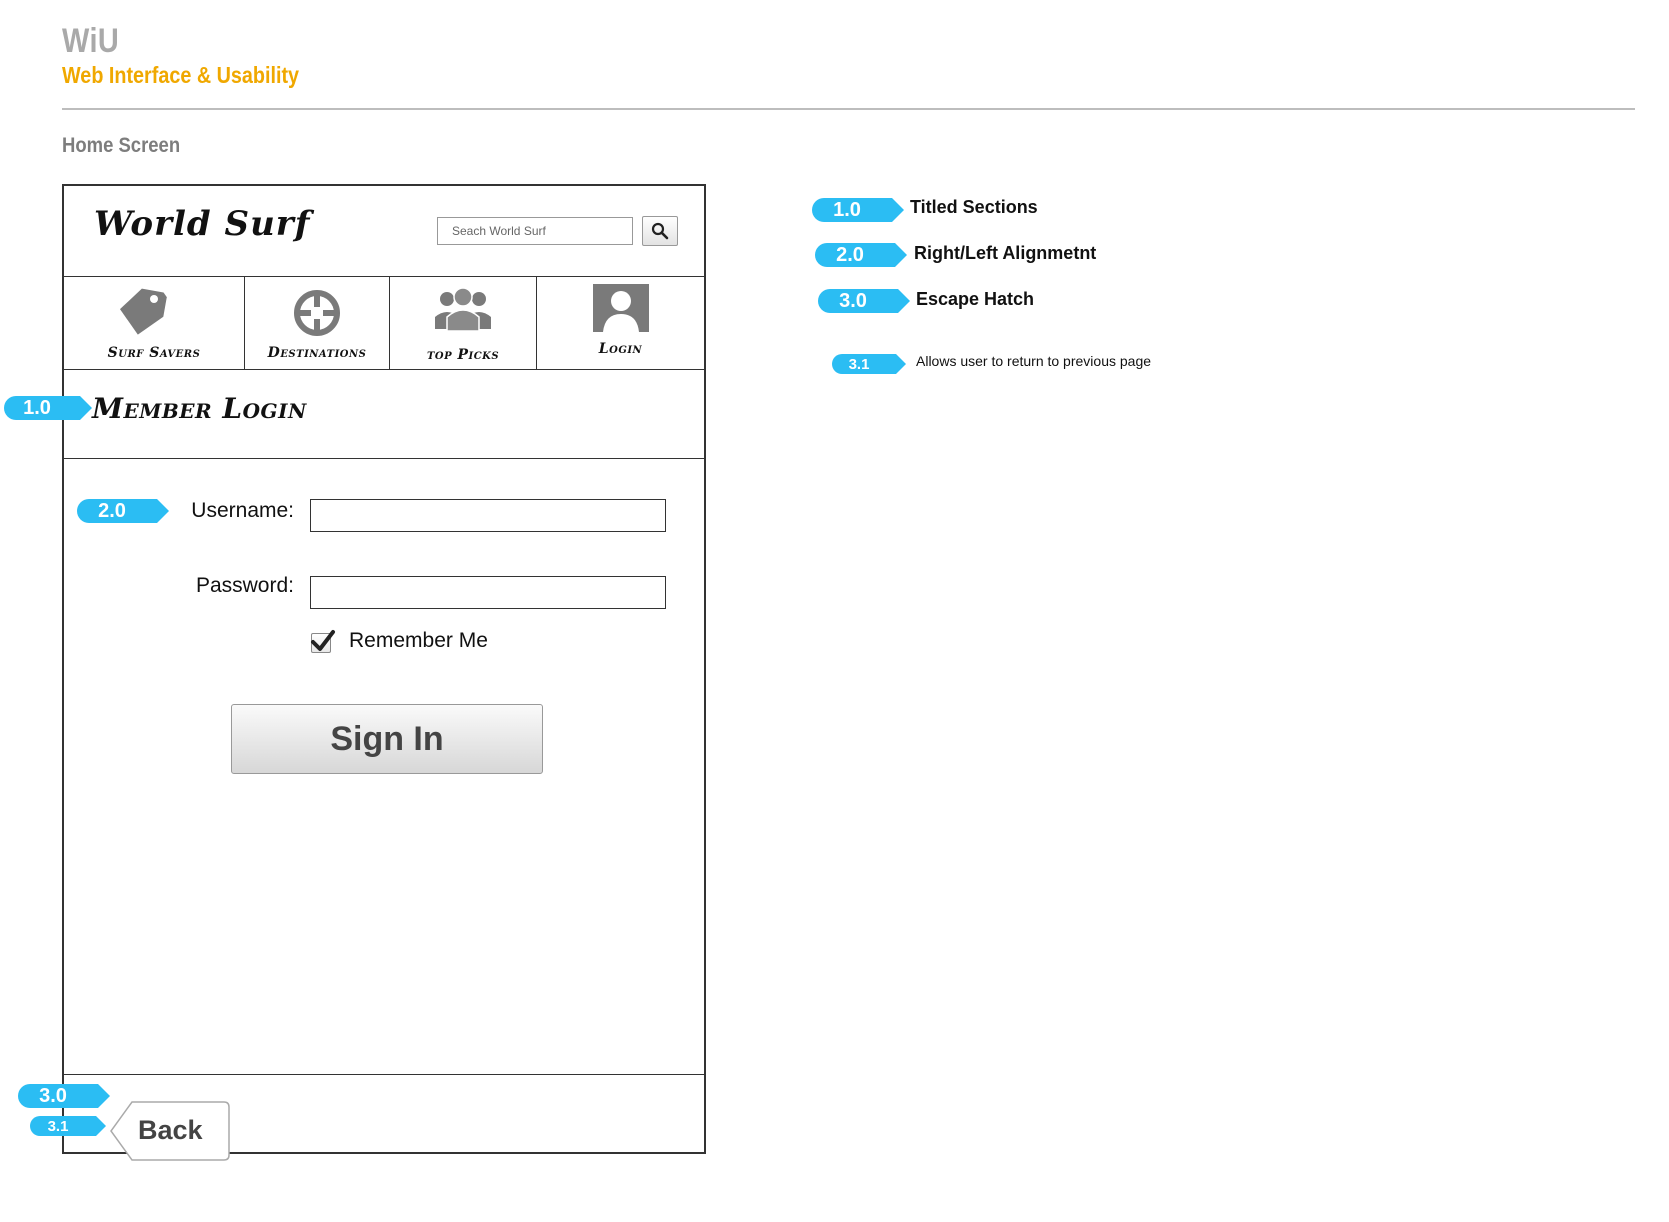  Describe the element at coordinates (68, 1126) in the screenshot. I see `callout-badge-3-1: 3.1` at that location.